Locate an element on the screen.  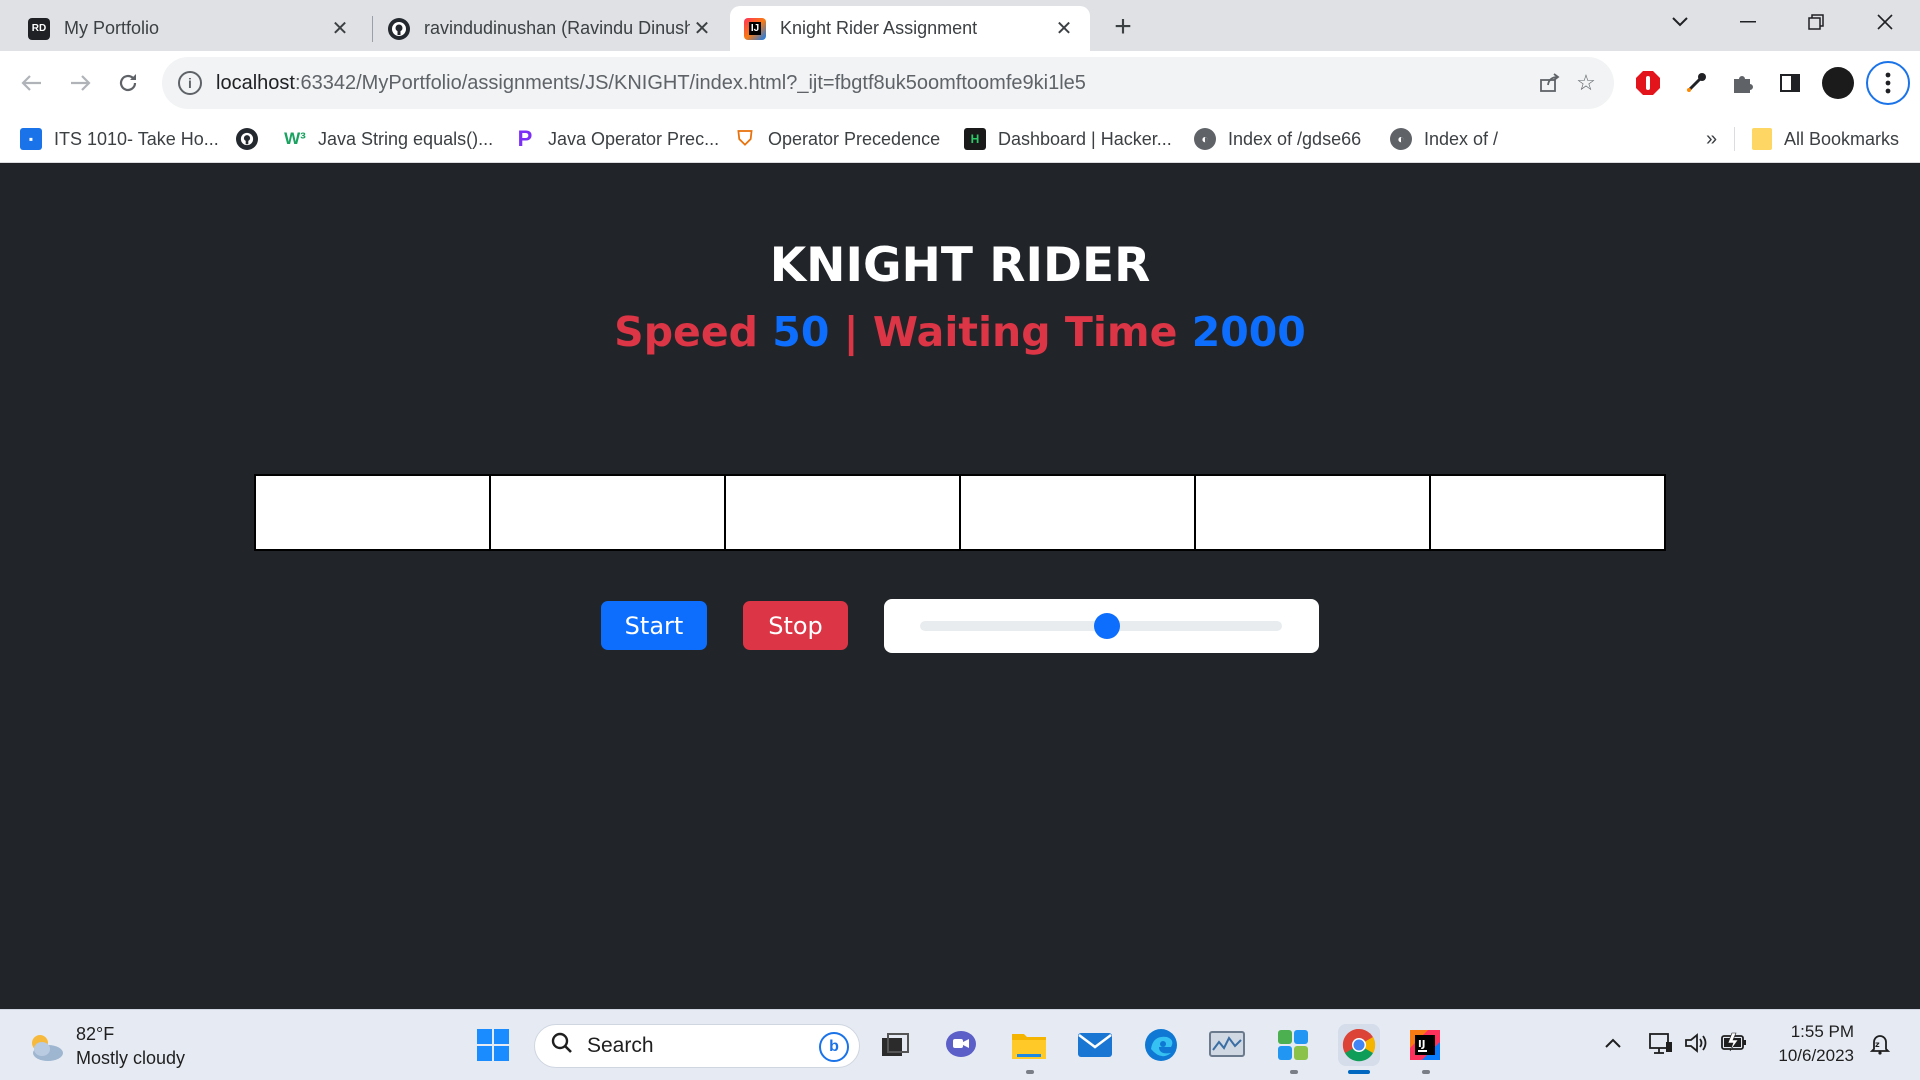
bookmark-label: Index of / is located at coordinates (1461, 138).